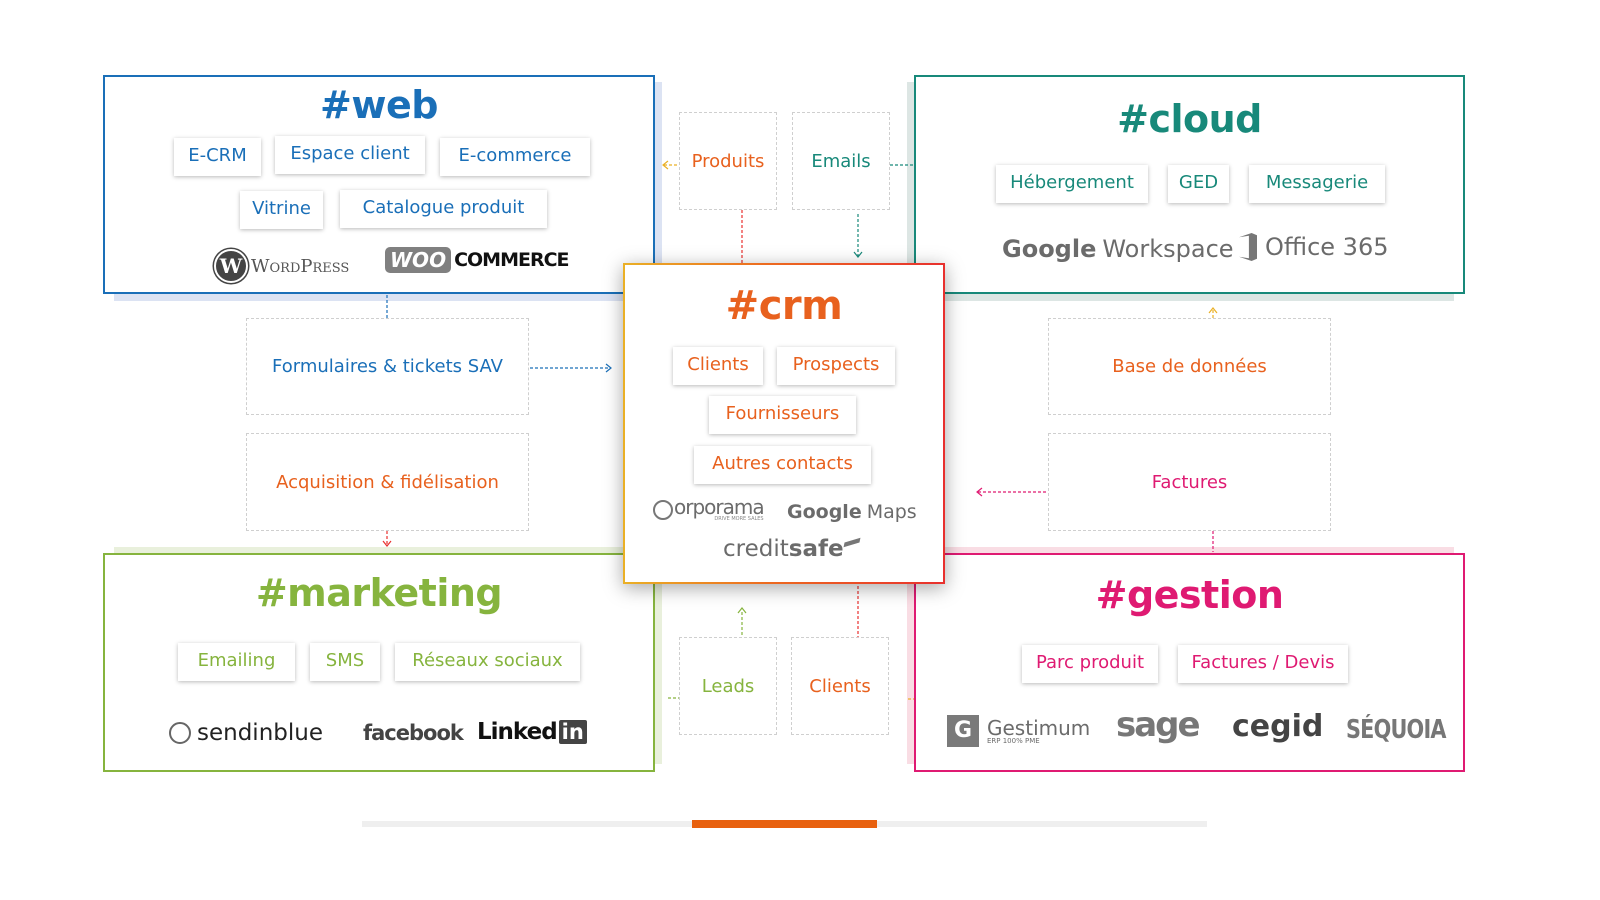 This screenshot has width=1600, height=900. Describe the element at coordinates (836, 366) in the screenshot. I see `crm-tag-prospects: Prospects` at that location.